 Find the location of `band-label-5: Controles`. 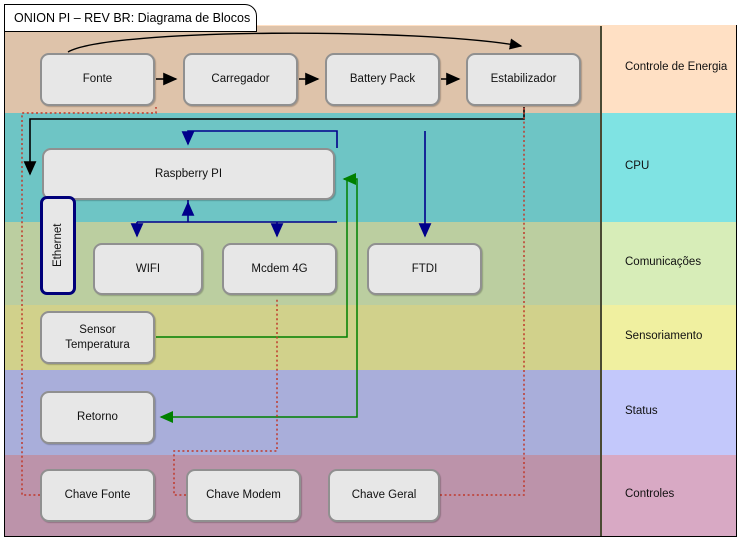

band-label-5: Controles is located at coordinates (650, 493).